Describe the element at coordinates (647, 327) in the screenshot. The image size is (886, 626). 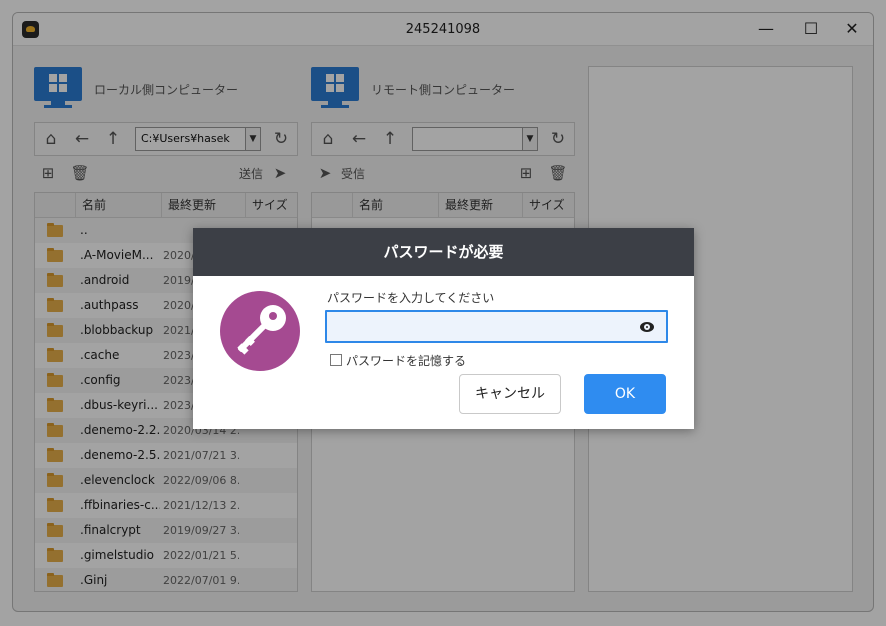
I see `show-password-eye-icon` at that location.